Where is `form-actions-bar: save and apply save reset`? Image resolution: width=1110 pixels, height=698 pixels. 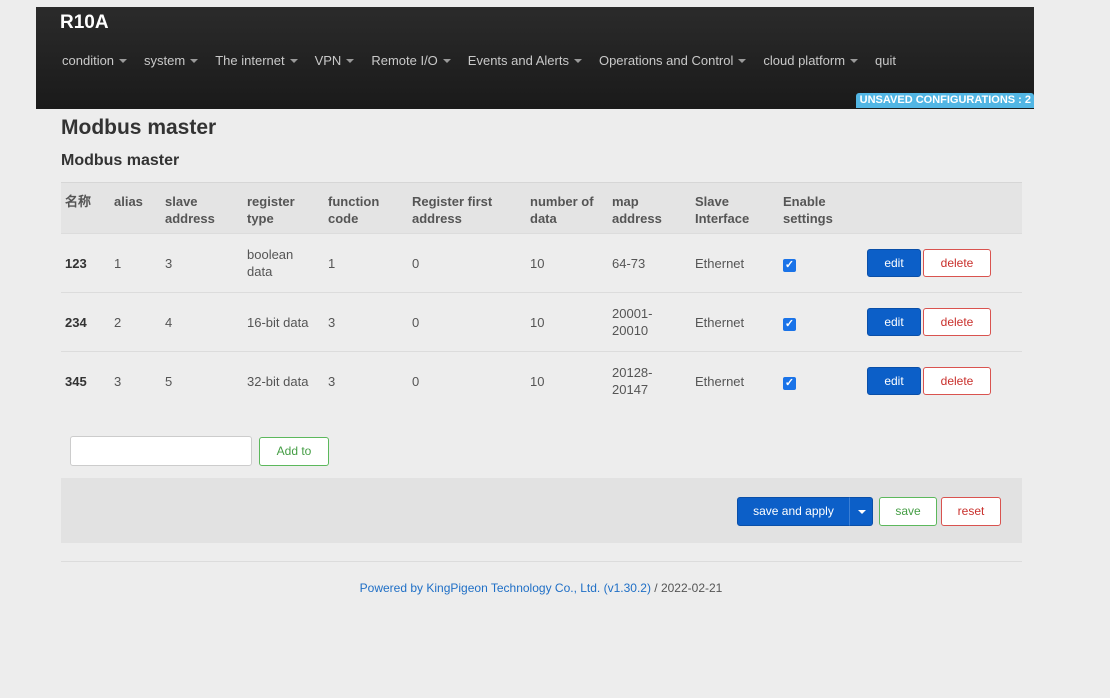
form-actions-bar: save and apply save reset is located at coordinates (541, 510).